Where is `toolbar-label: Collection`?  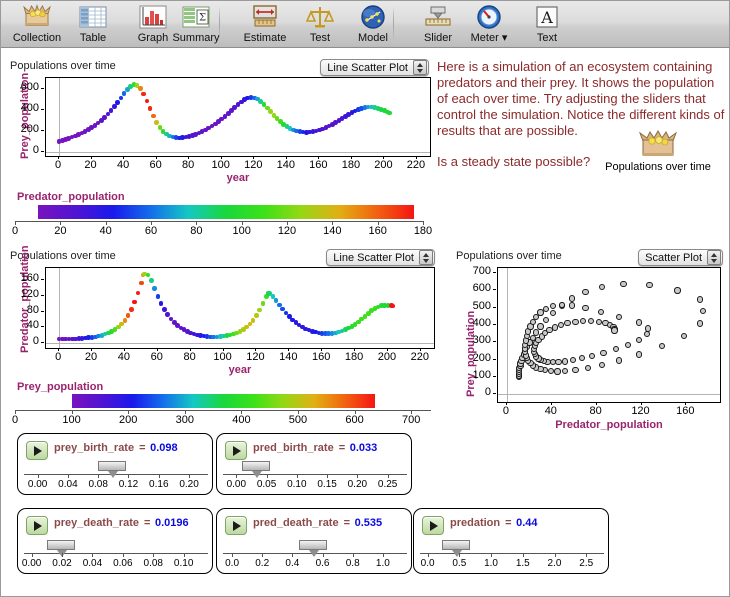
toolbar-label: Collection is located at coordinates (37, 38).